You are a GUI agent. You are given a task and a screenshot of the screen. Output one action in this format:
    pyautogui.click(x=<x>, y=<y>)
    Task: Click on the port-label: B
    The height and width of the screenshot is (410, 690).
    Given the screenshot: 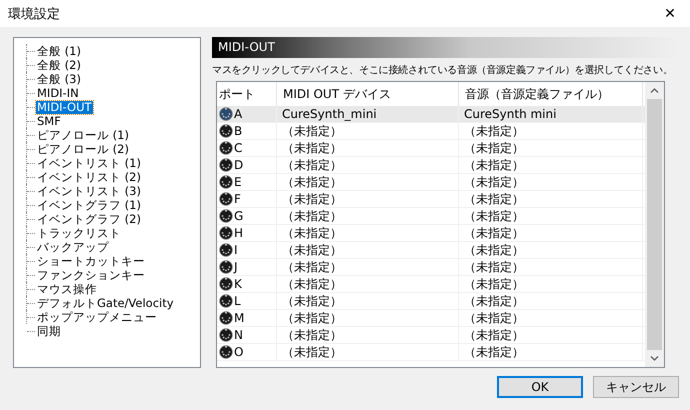 What is the action you would take?
    pyautogui.click(x=238, y=131)
    